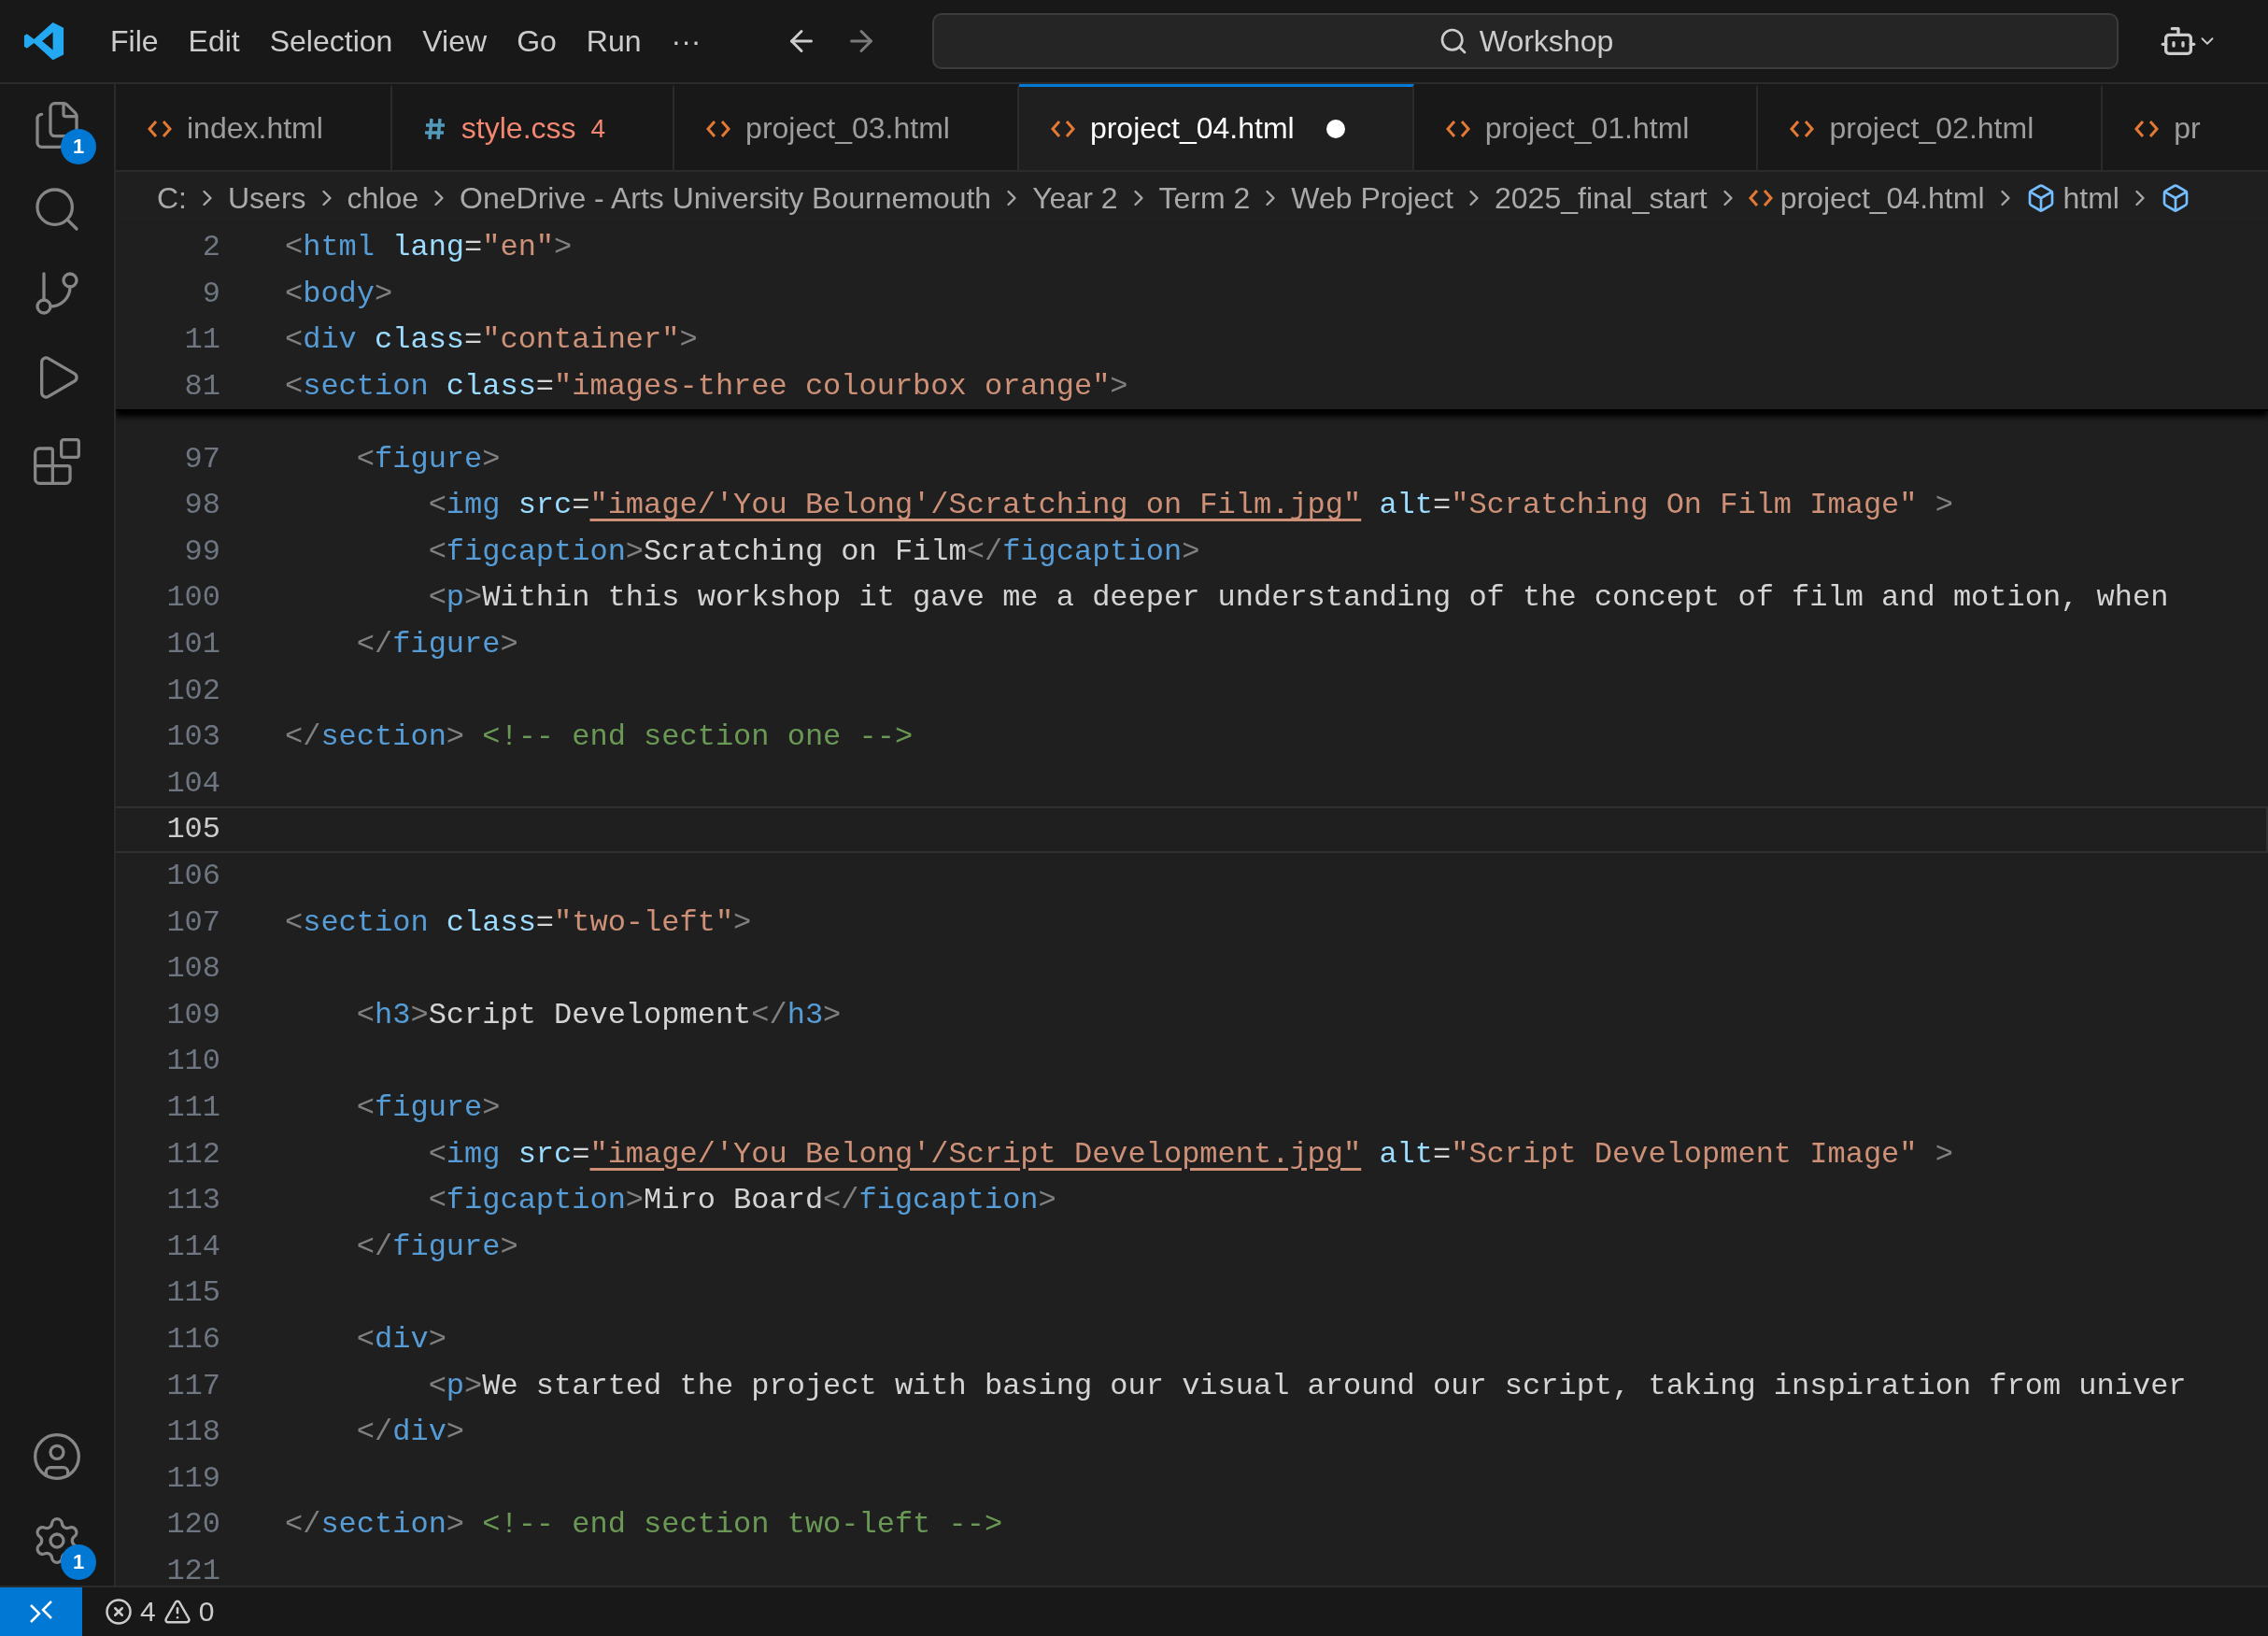  Describe the element at coordinates (1190, 505) in the screenshot. I see `code-line: <img src="image/'You Belong'/Scratching on Film.jpg" alt="Scratching On Film Image" >` at that location.